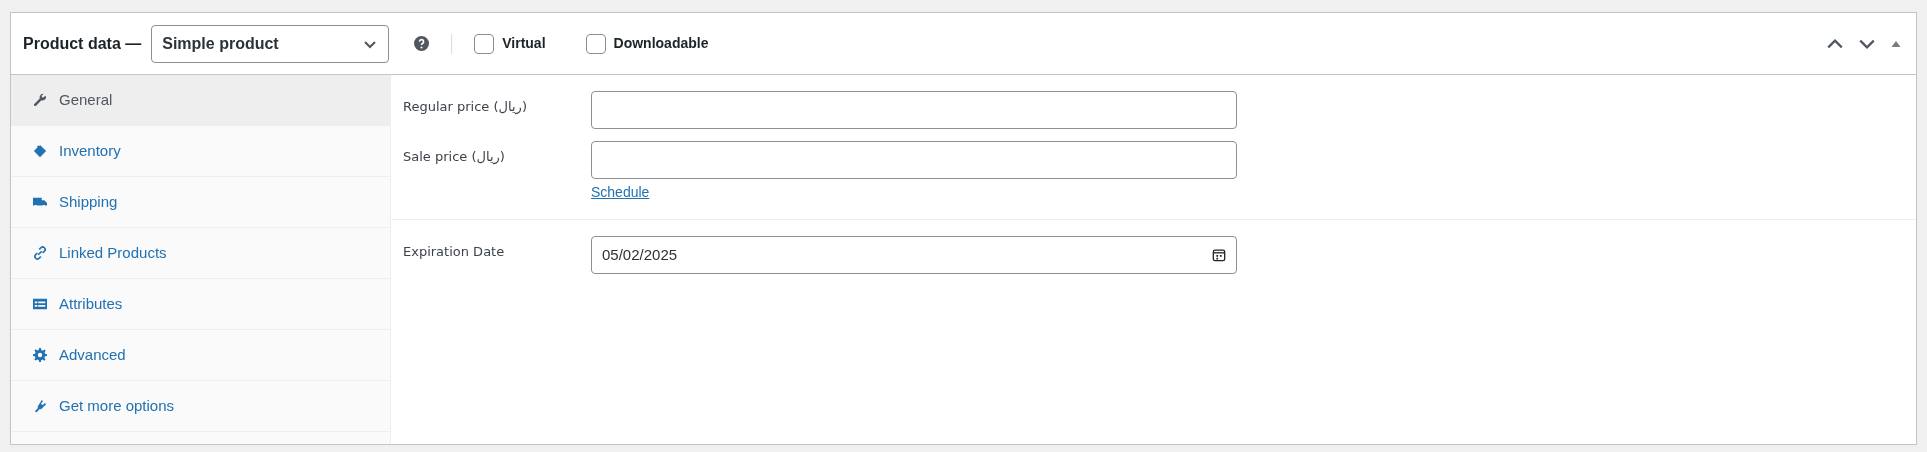 Image resolution: width=1927 pixels, height=452 pixels. I want to click on schedule-link: Schedule, so click(620, 192).